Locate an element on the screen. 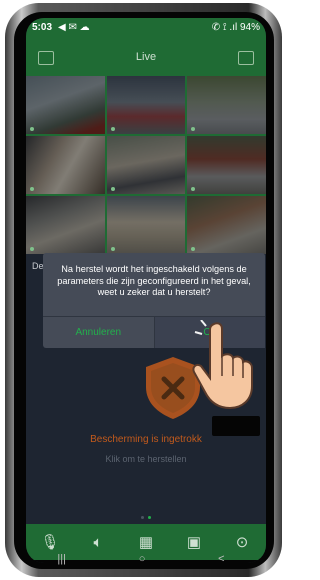 This screenshot has height=580, width=320. status-time: 5:03 is located at coordinates (42, 27).